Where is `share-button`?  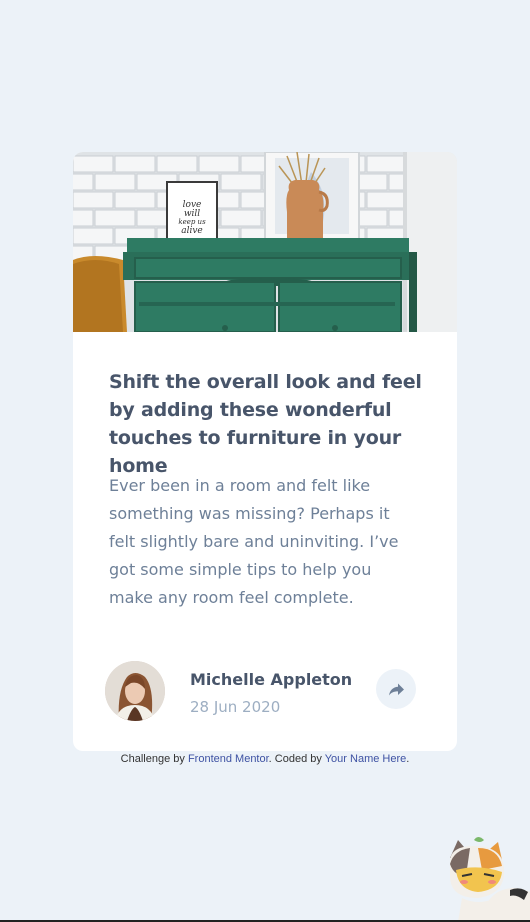 share-button is located at coordinates (396, 689).